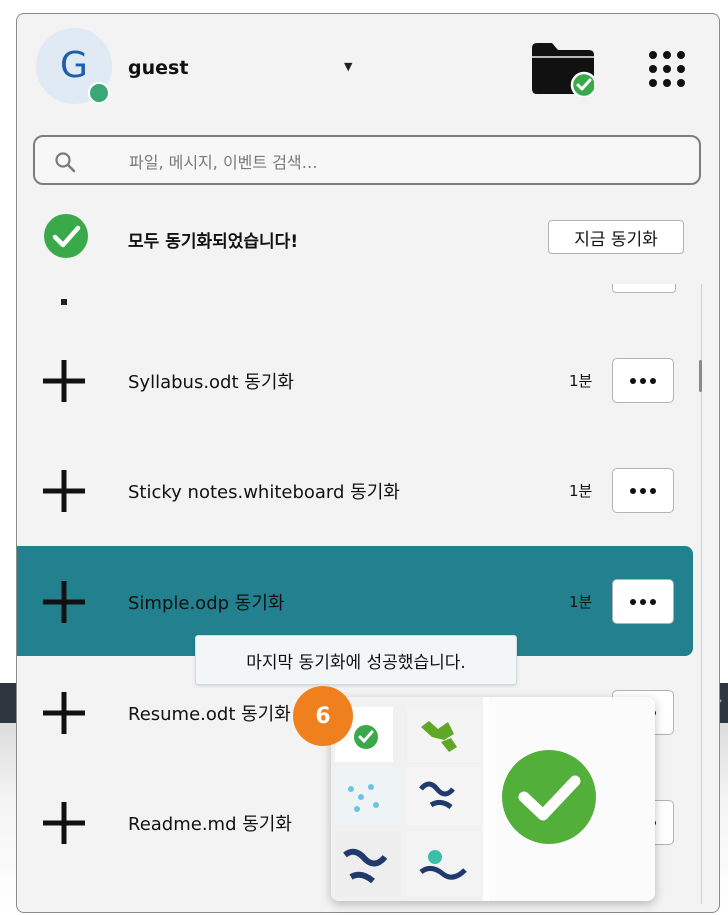 This screenshot has width=728, height=915. What do you see at coordinates (74, 65) in the screenshot?
I see `avatar-letter: G` at bounding box center [74, 65].